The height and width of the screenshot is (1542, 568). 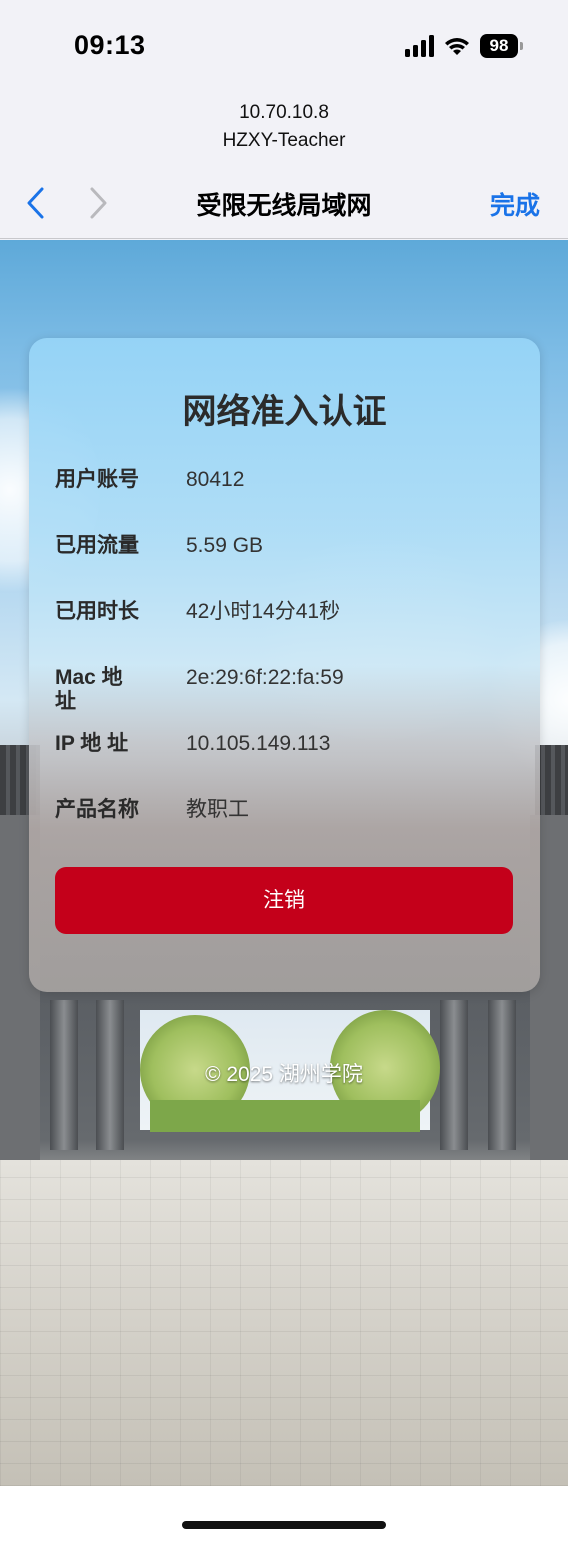 What do you see at coordinates (97, 809) in the screenshot?
I see `info-label: 产品名称` at bounding box center [97, 809].